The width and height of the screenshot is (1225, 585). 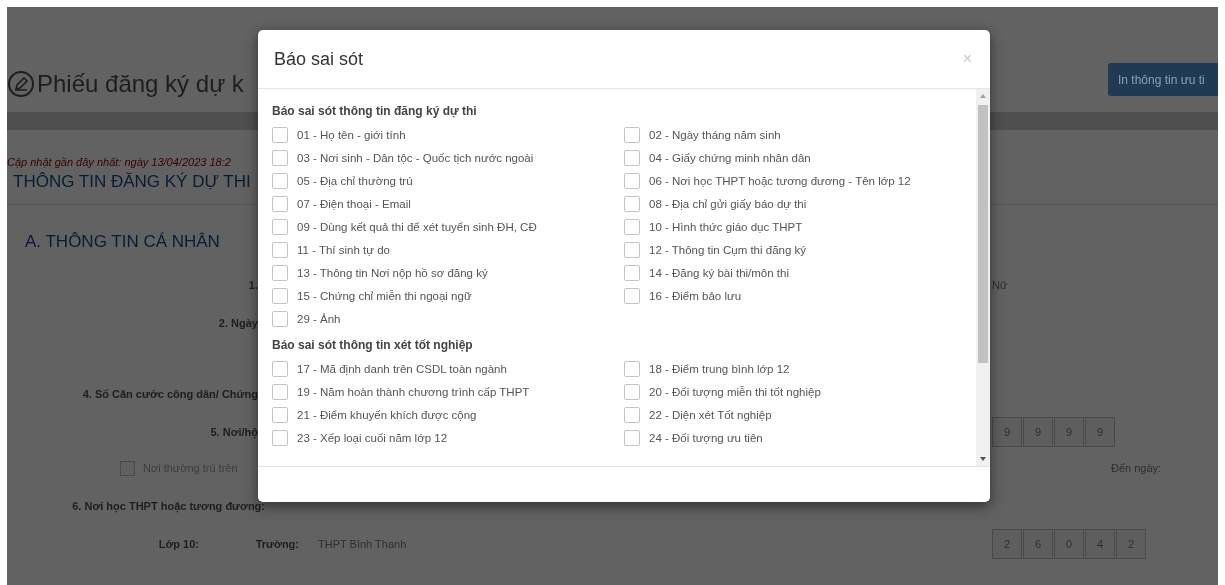 What do you see at coordinates (695, 295) in the screenshot?
I see `checkbox-label: 16 - Điểm bảo lưu` at bounding box center [695, 295].